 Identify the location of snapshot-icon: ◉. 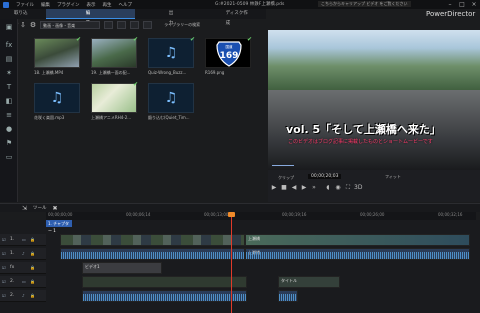
(338, 188).